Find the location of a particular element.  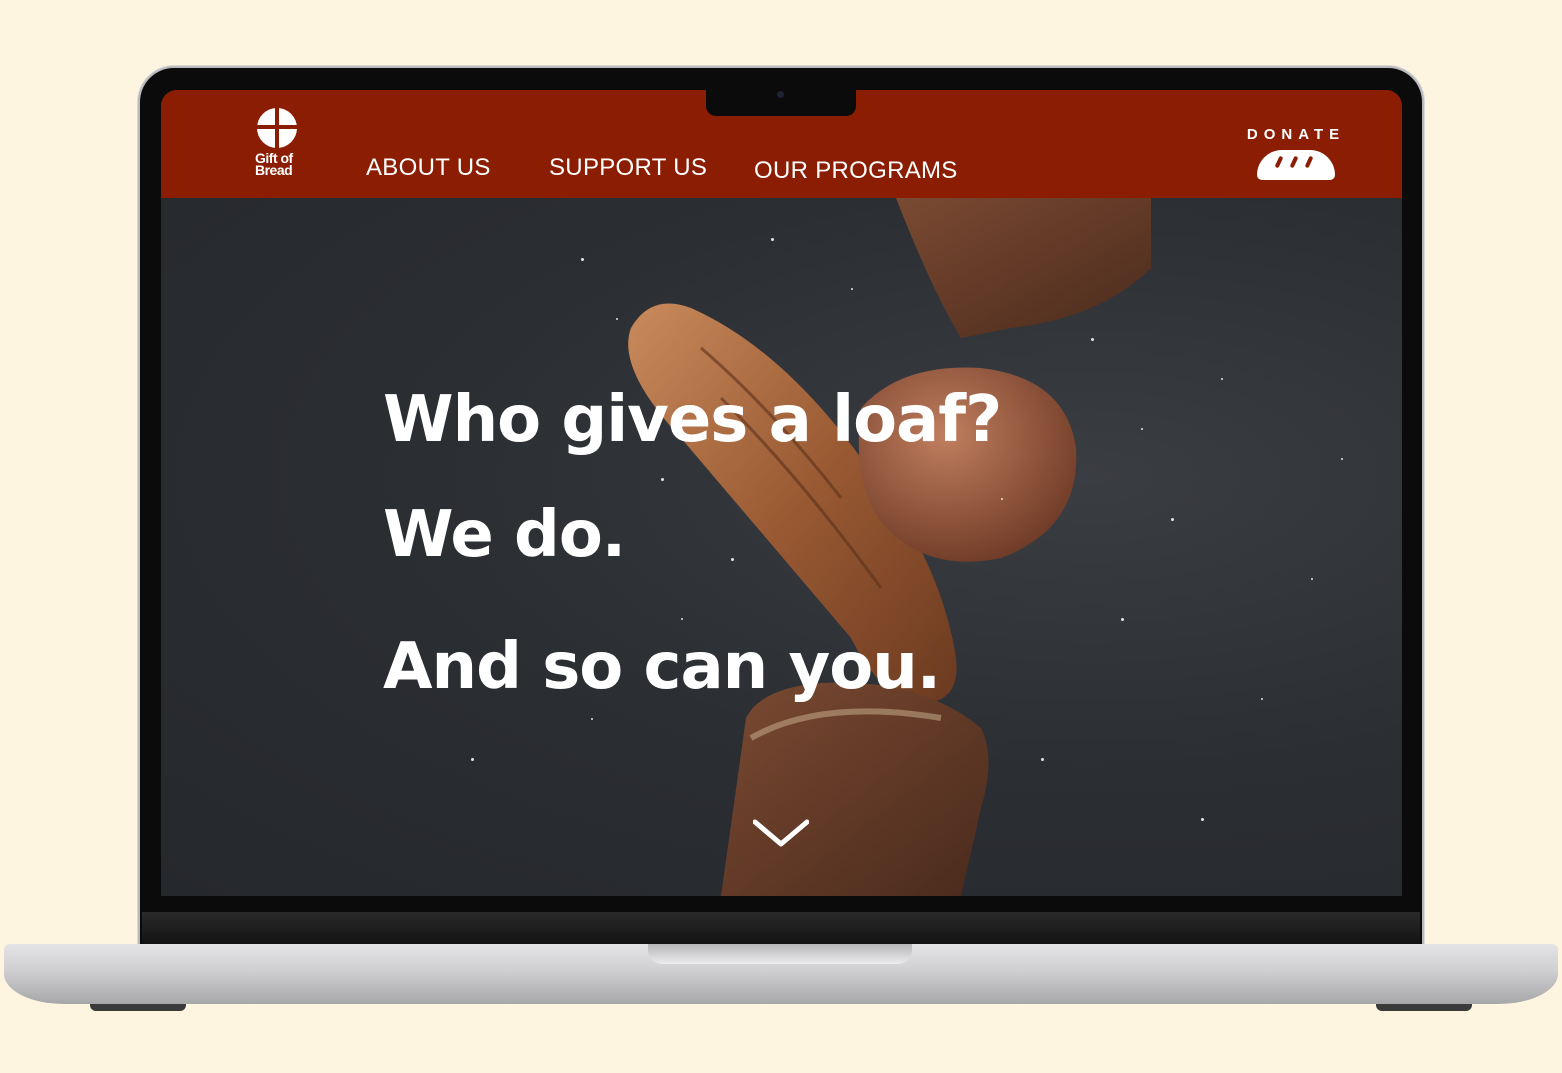

nav-support-us: SUPPORT US is located at coordinates (628, 168).